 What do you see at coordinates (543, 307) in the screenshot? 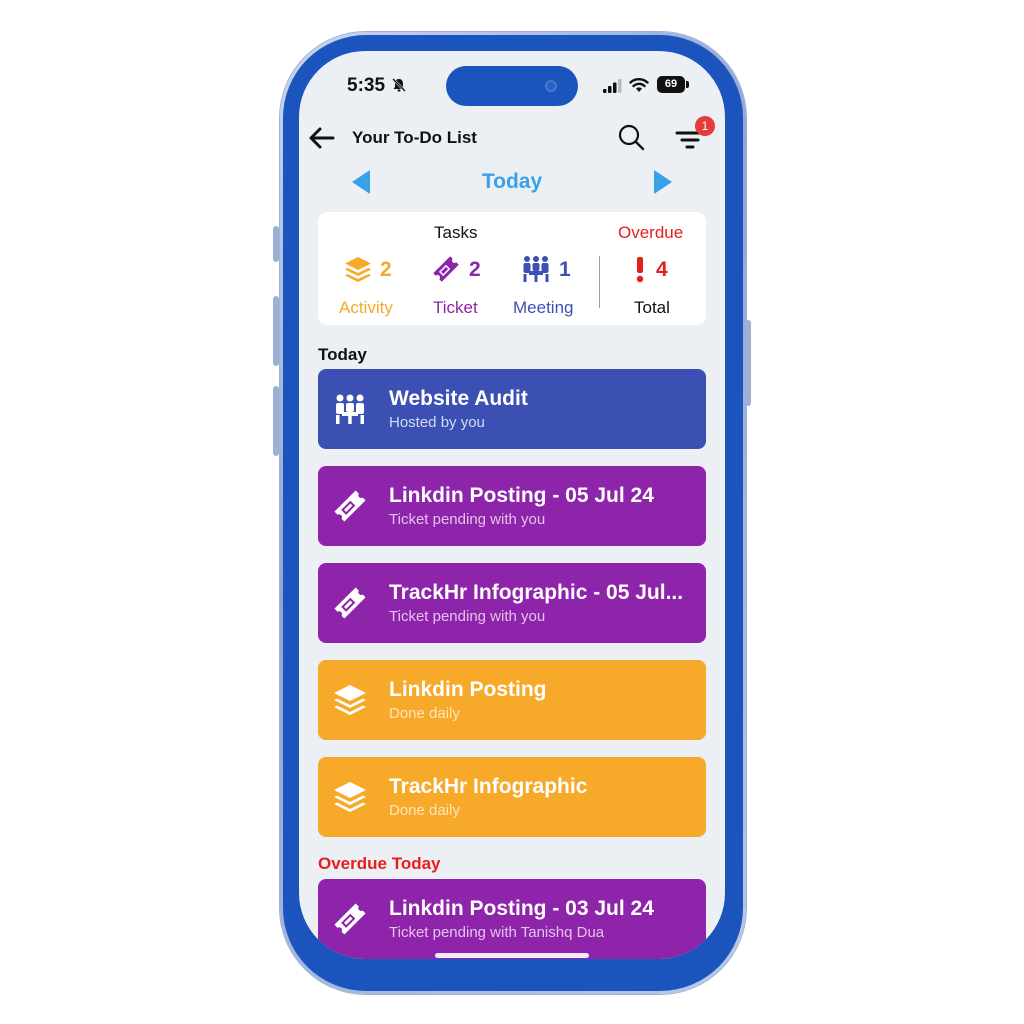
I see `meeting-label: Meeting` at bounding box center [543, 307].